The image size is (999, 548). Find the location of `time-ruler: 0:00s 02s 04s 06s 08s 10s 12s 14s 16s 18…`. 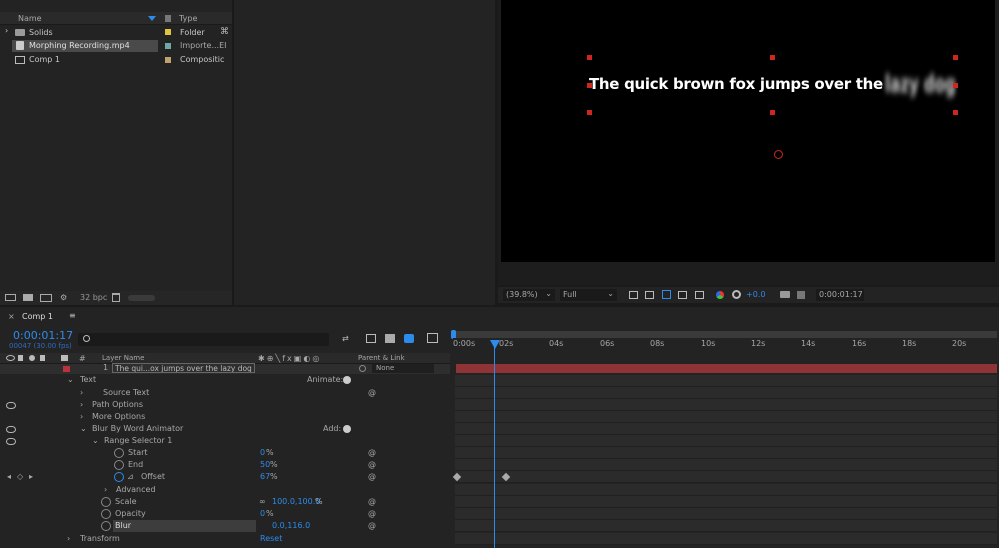

time-ruler: 0:00s 02s 04s 06s 08s 10s 12s 14s 16s 18… is located at coordinates (725, 344).